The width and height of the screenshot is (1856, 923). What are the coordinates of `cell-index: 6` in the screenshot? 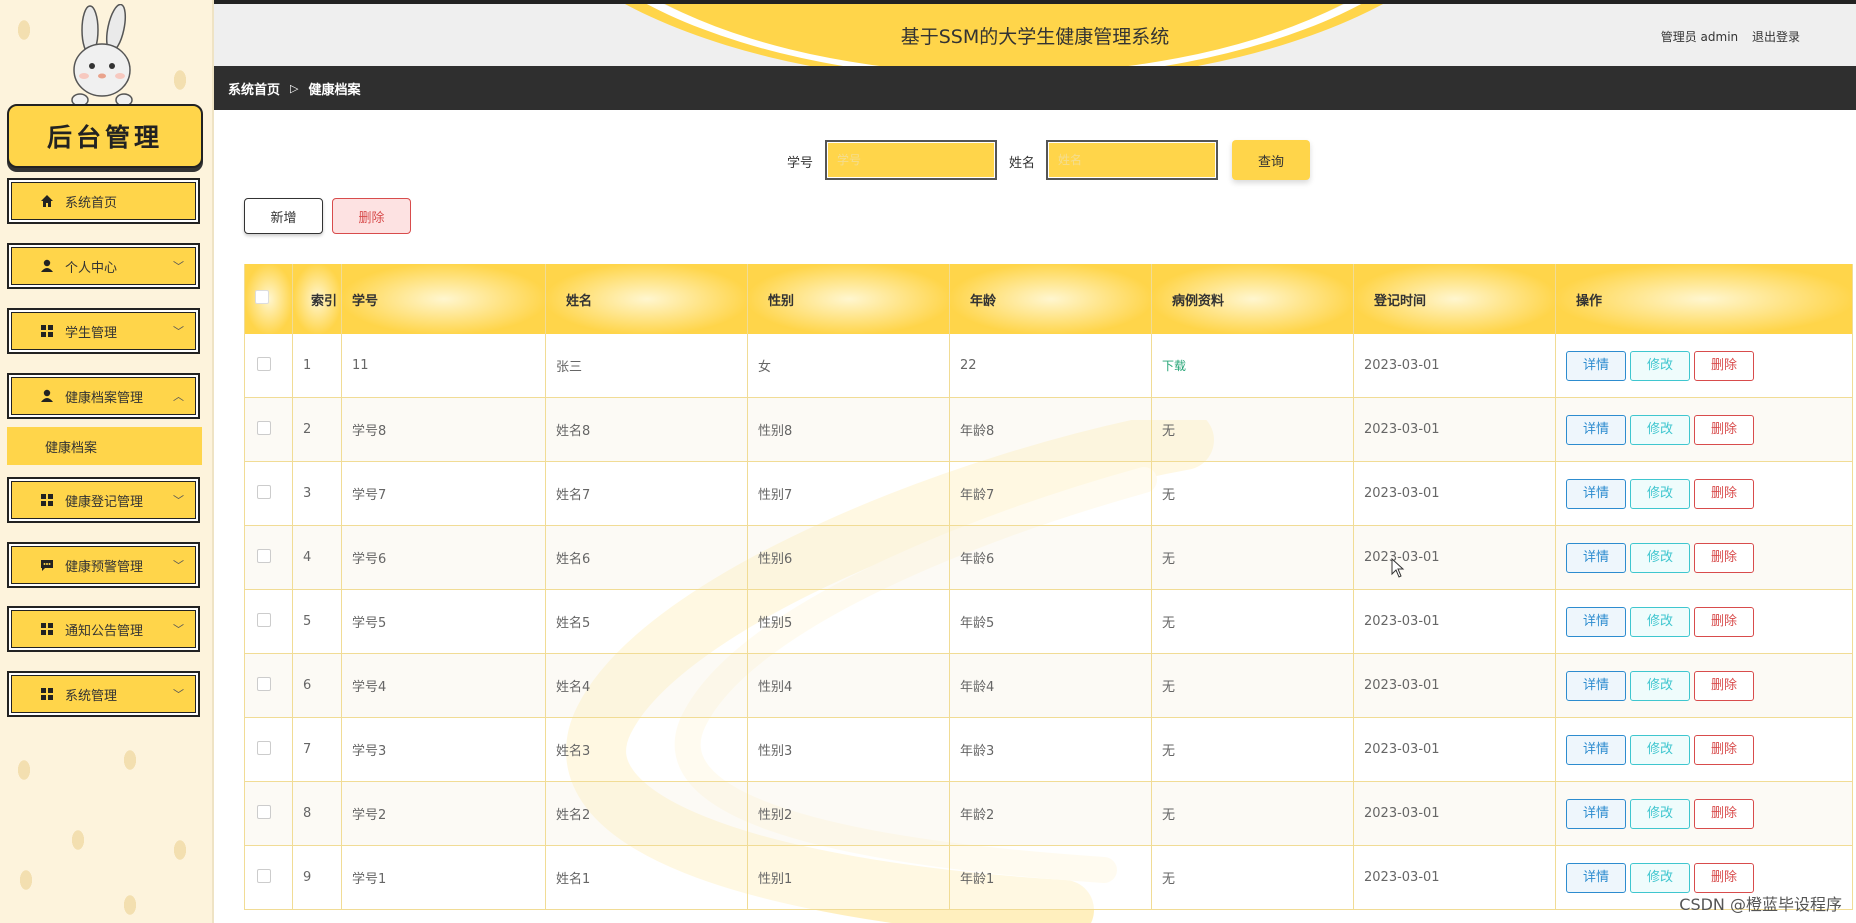 It's located at (317, 685).